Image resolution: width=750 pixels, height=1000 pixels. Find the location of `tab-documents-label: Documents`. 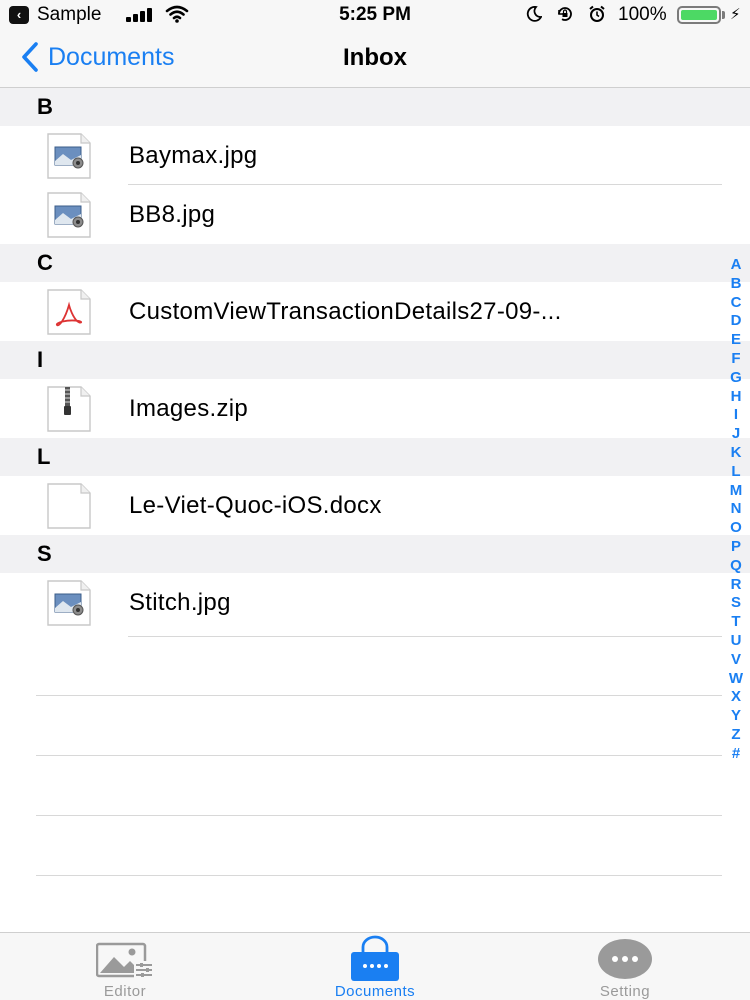

tab-documents-label: Documents is located at coordinates (375, 991).